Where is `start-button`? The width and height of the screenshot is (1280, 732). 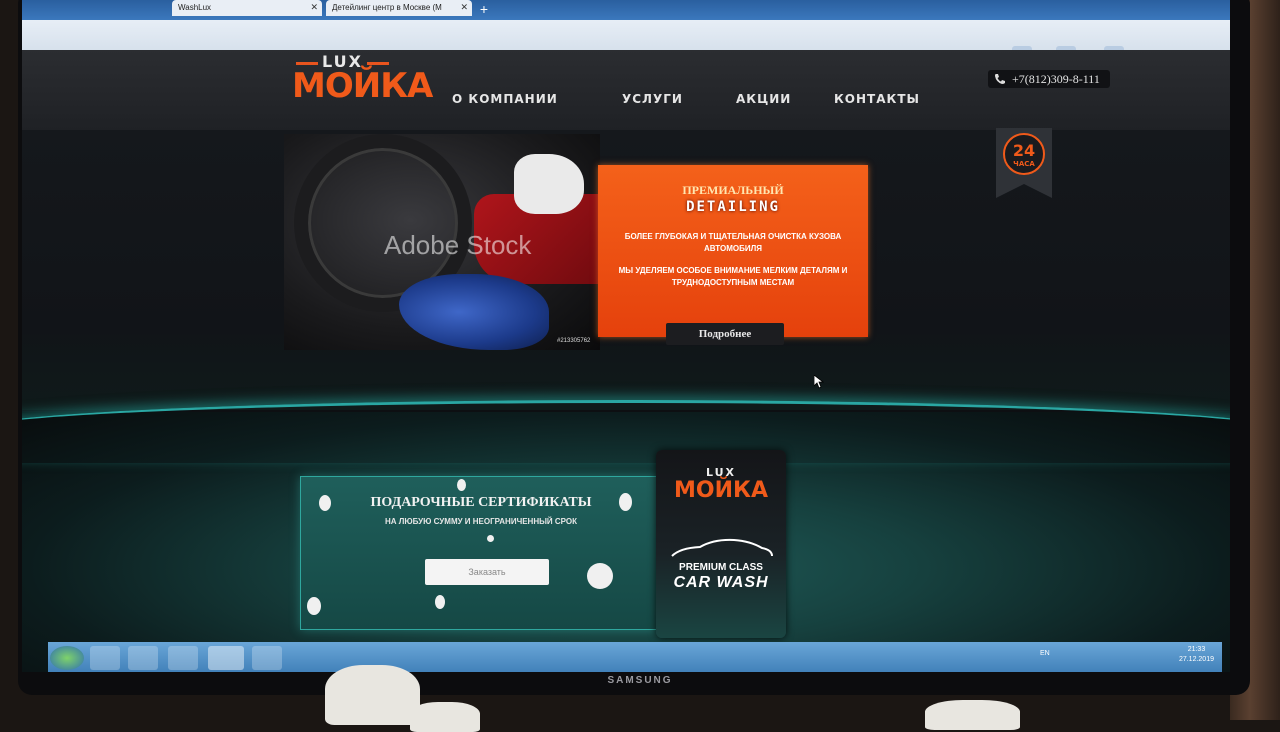 start-button is located at coordinates (67, 658).